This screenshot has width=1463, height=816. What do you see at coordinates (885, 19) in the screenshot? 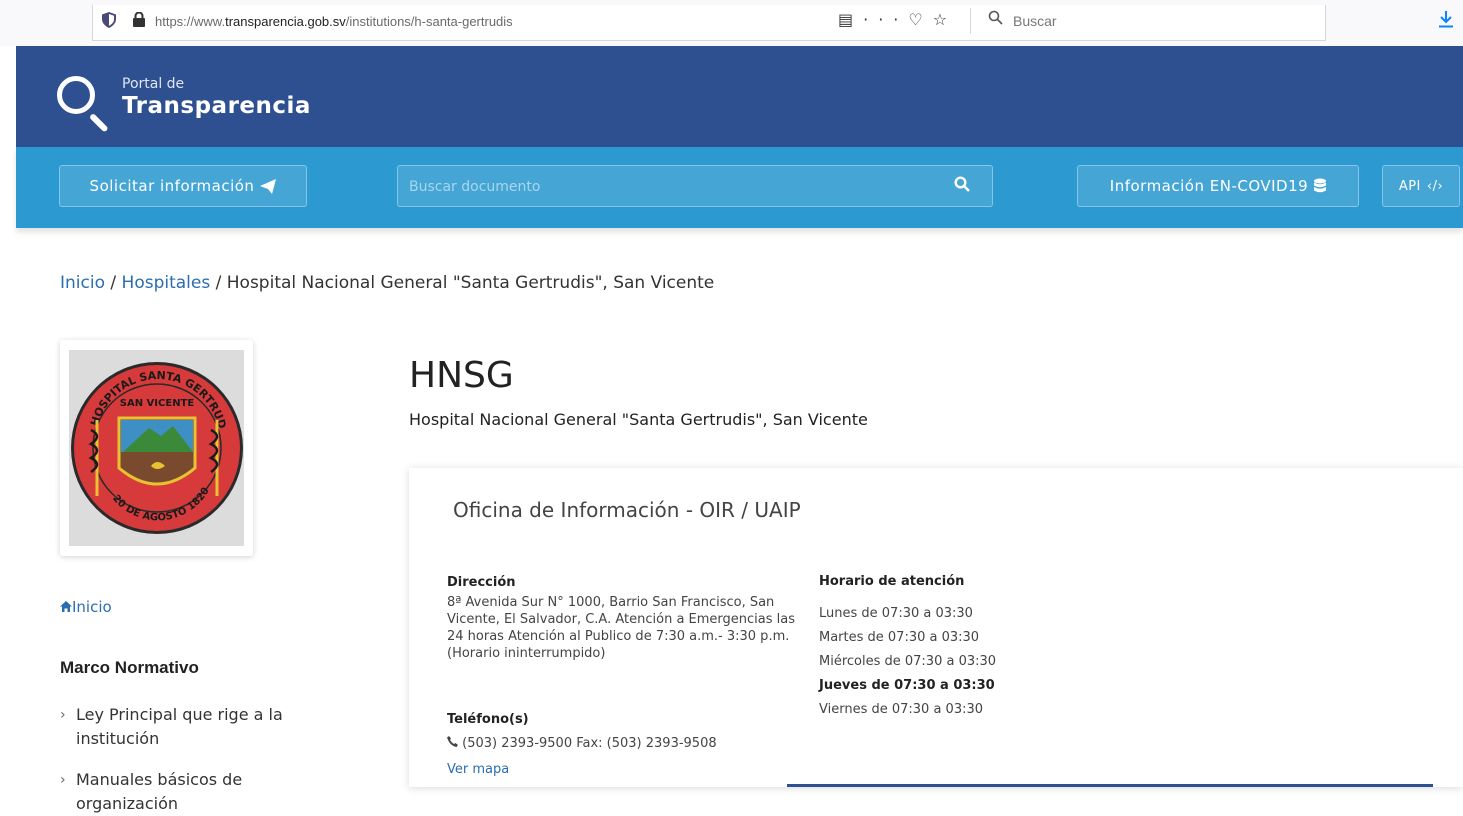
I see `more-actions-icon: ···` at bounding box center [885, 19].